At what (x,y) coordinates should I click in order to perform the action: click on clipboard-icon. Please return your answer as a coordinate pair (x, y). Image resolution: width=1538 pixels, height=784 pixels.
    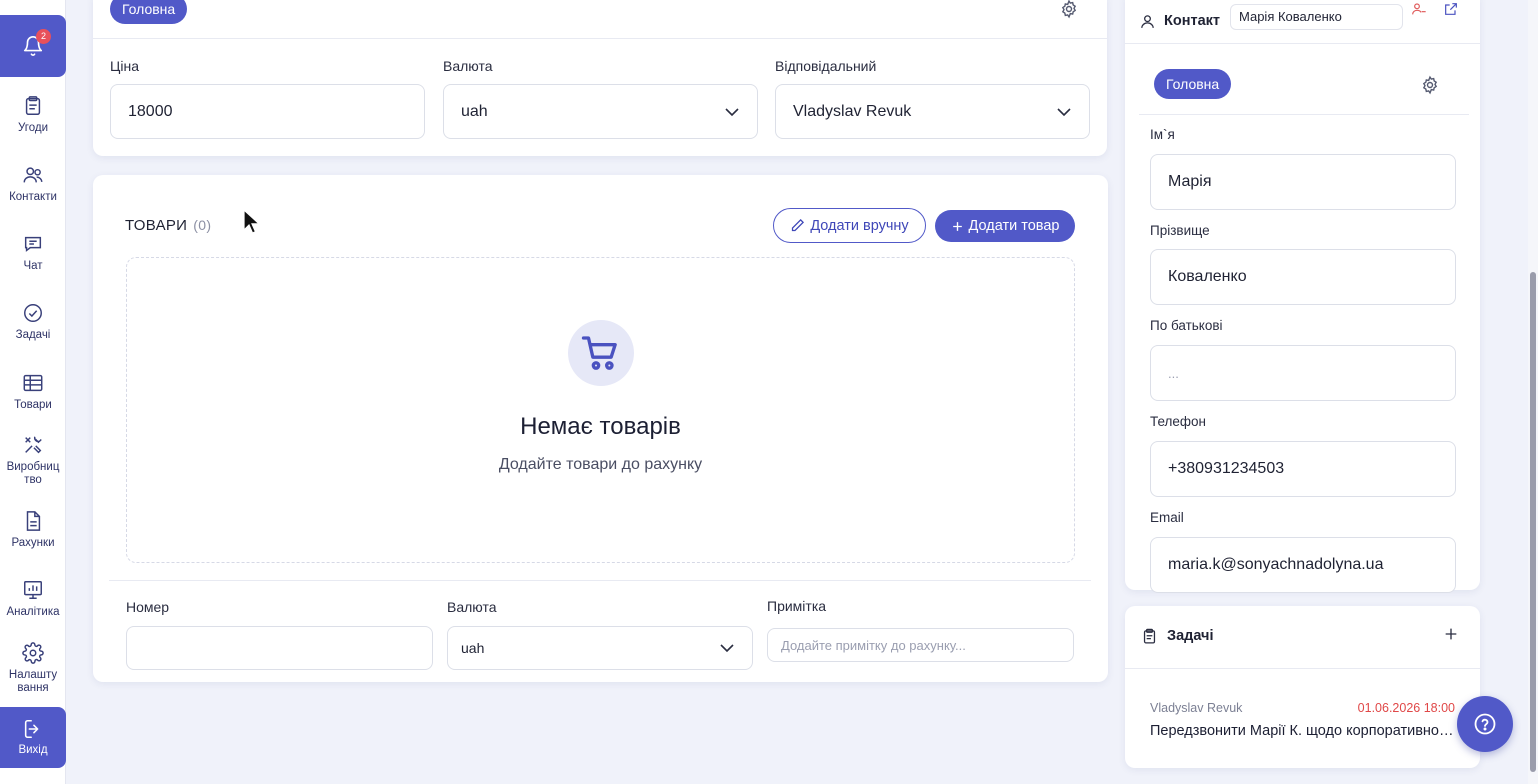
    Looking at the image, I should click on (1149, 636).